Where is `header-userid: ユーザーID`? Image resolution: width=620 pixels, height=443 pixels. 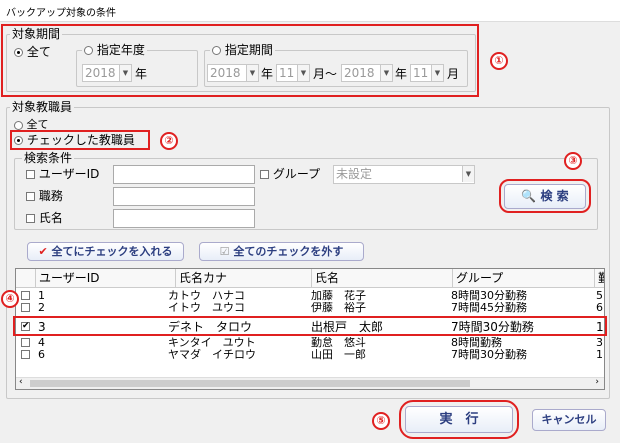 header-userid: ユーザーID is located at coordinates (106, 278).